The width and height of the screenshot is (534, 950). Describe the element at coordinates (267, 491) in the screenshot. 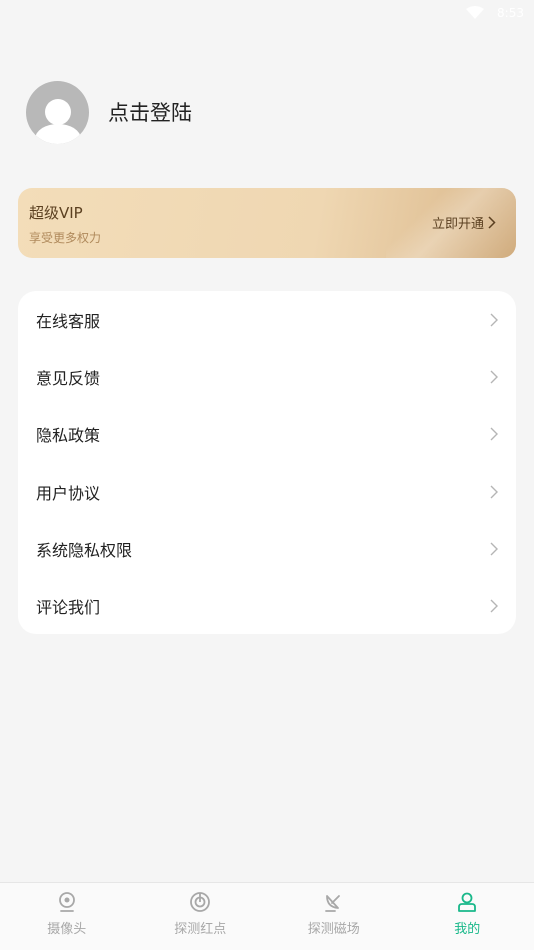

I see `menu-item-user-agreement: 用户协议` at that location.